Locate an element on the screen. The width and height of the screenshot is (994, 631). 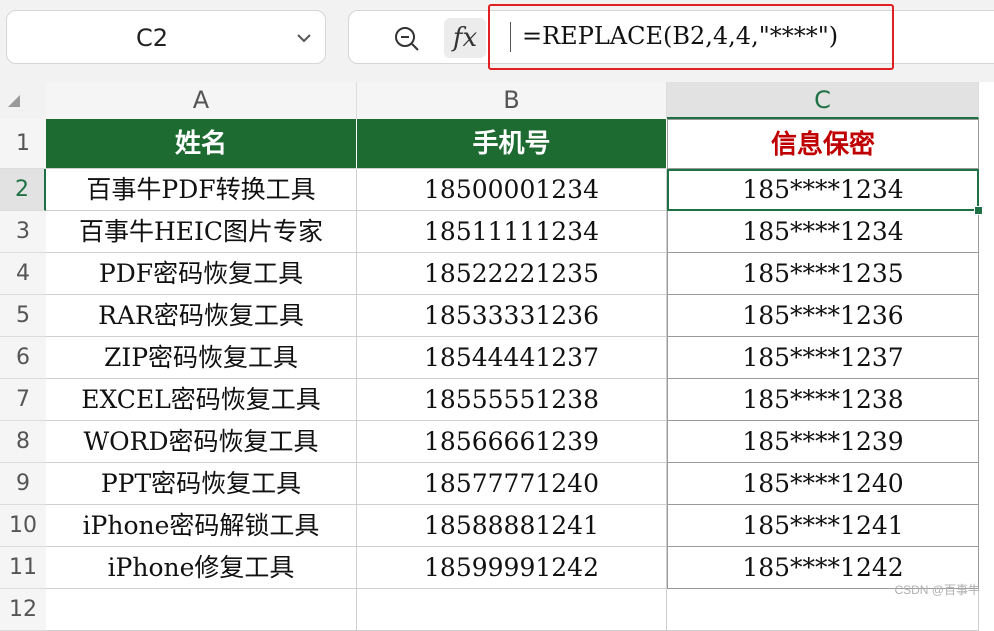
row-header-8: 8 is located at coordinates (23, 442).